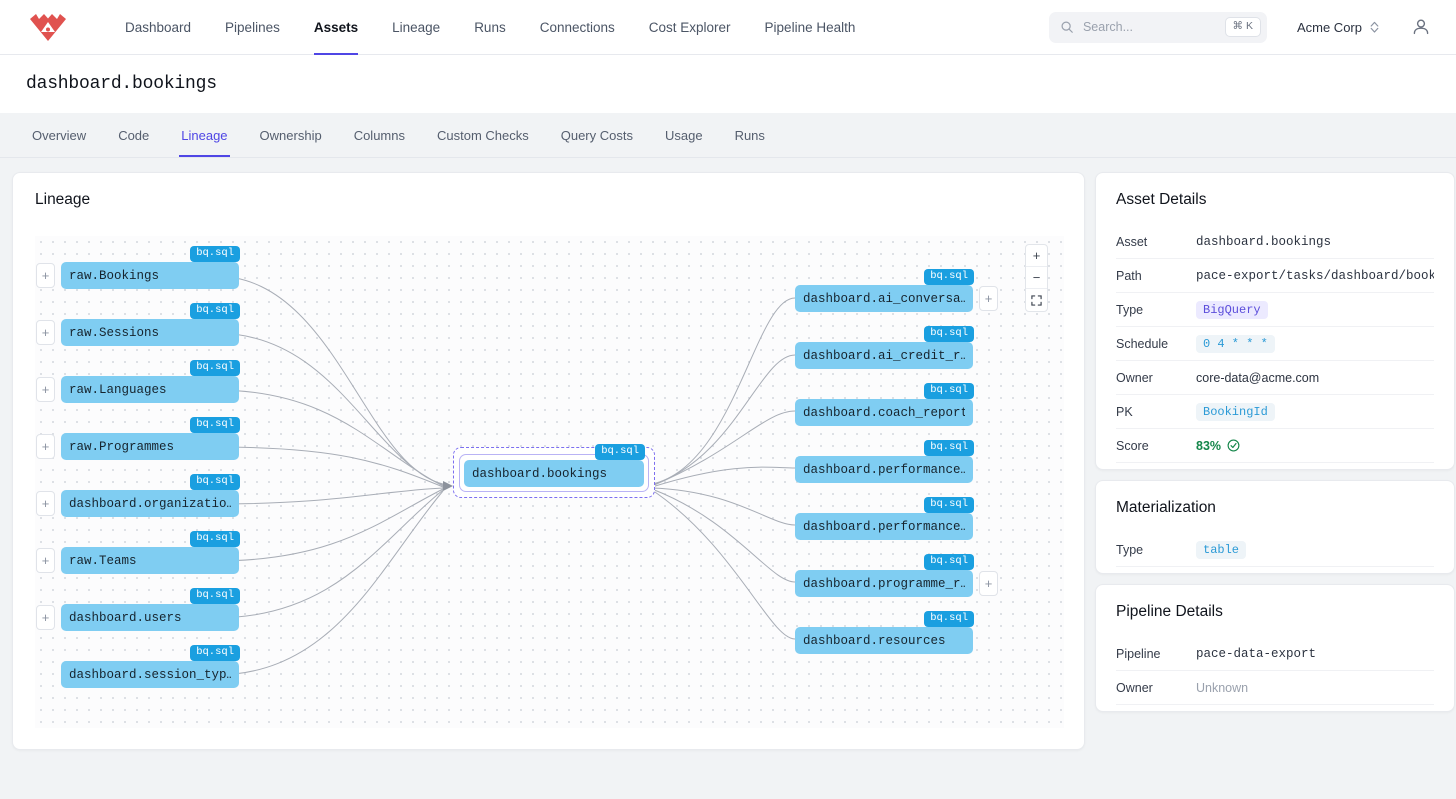 The width and height of the screenshot is (1456, 799). I want to click on detail-row-schedule: Schedule 0 4 * * *, so click(1275, 344).